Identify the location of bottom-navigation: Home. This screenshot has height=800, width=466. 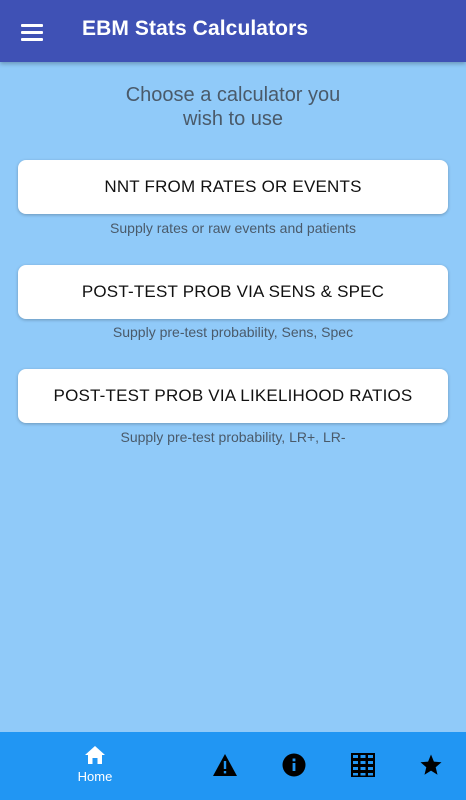
(233, 766).